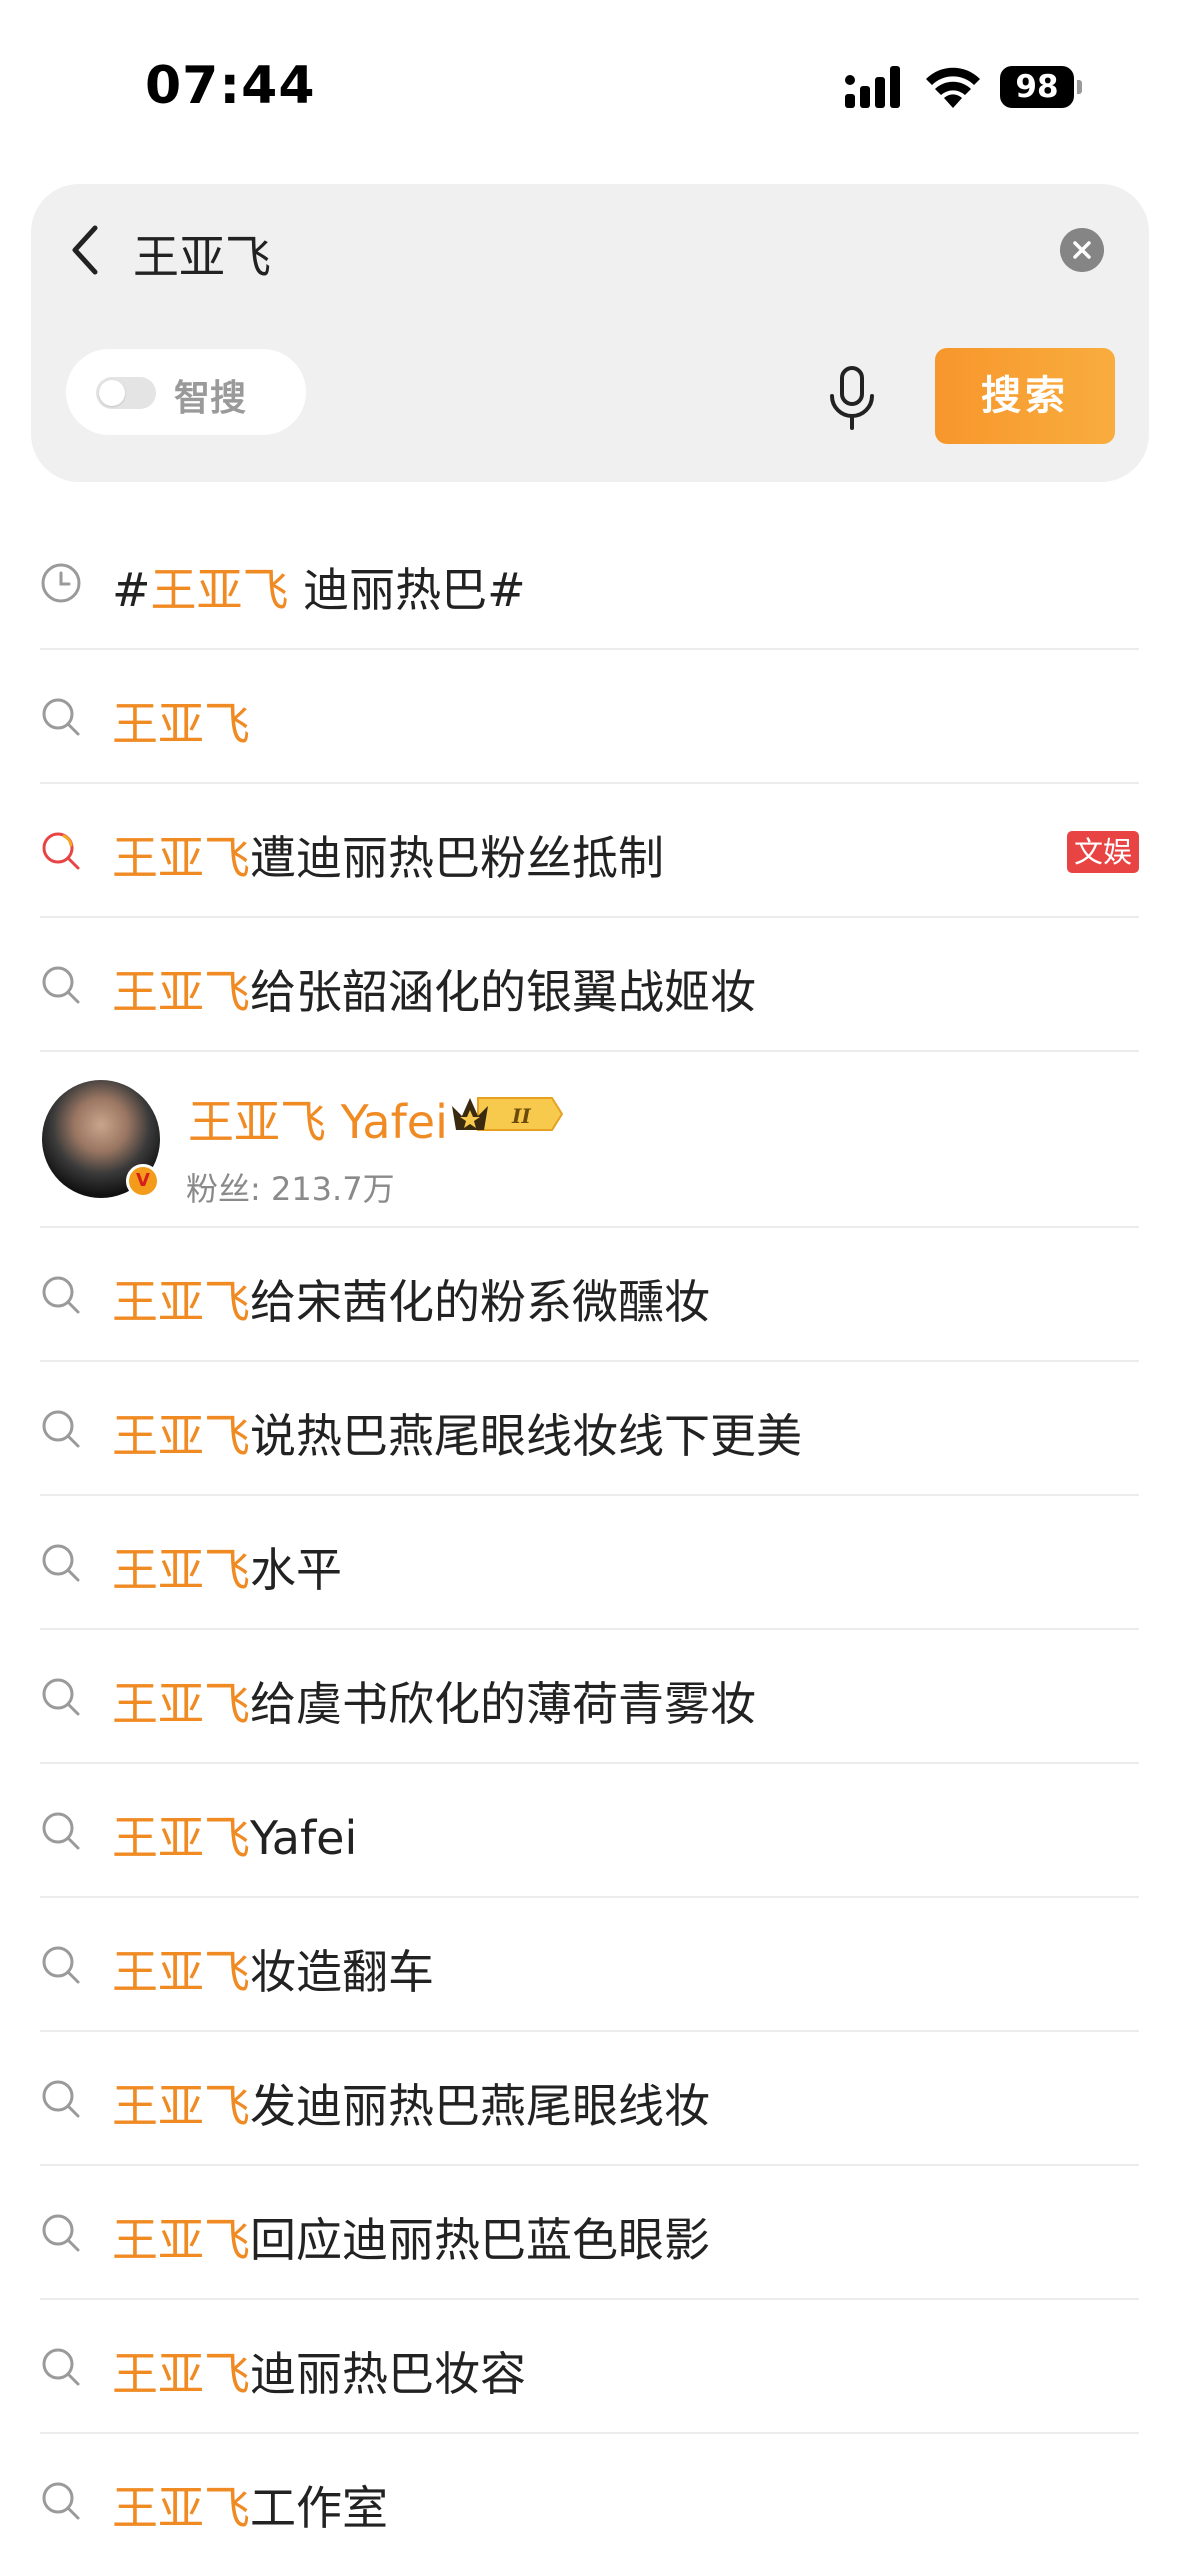 The height and width of the screenshot is (2568, 1179). Describe the element at coordinates (852, 399) in the screenshot. I see `microphone-icon` at that location.